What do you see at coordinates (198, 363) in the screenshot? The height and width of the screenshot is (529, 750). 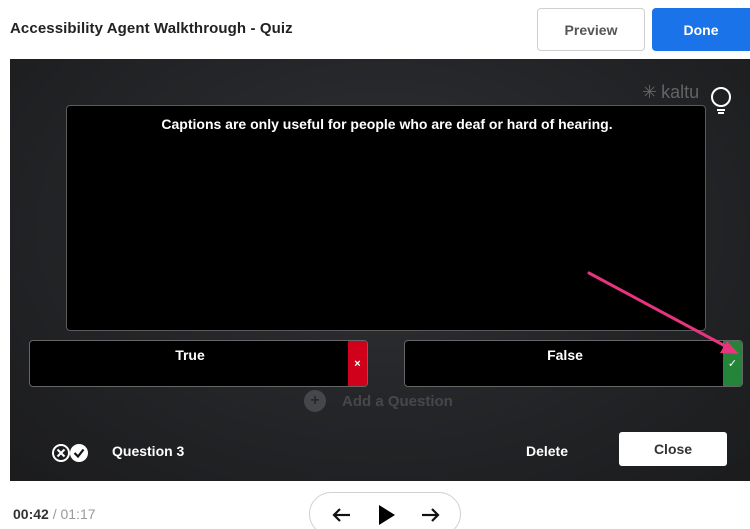 I see `answer-option-true: True ×` at bounding box center [198, 363].